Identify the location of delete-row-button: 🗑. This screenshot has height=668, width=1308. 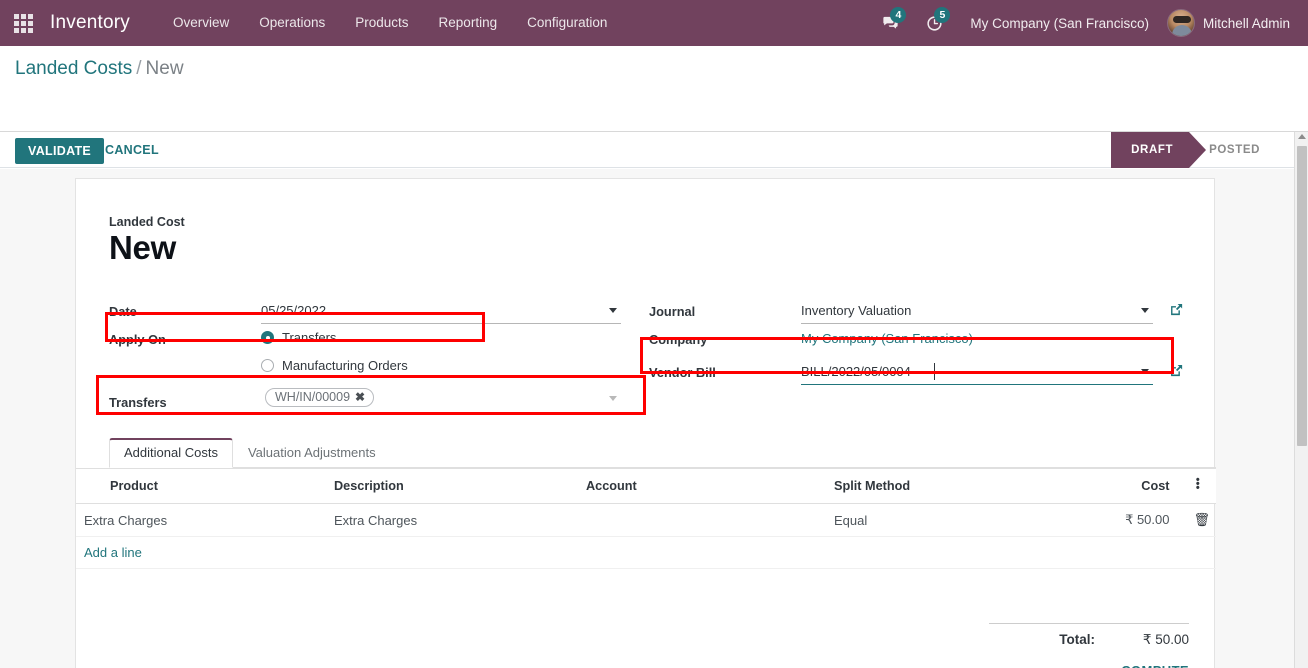
(1196, 520).